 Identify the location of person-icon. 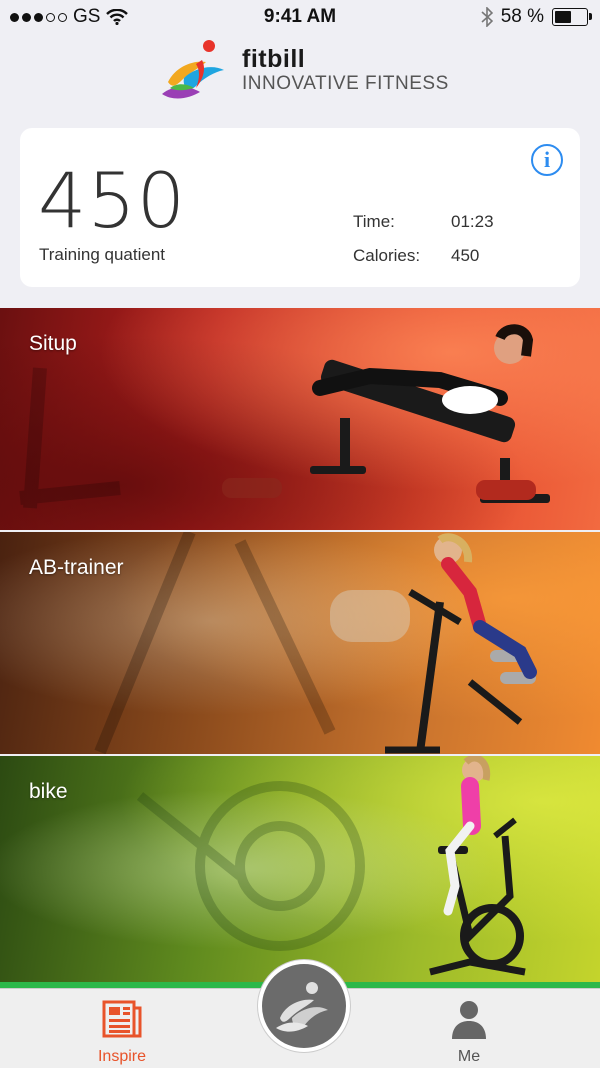
(469, 1020).